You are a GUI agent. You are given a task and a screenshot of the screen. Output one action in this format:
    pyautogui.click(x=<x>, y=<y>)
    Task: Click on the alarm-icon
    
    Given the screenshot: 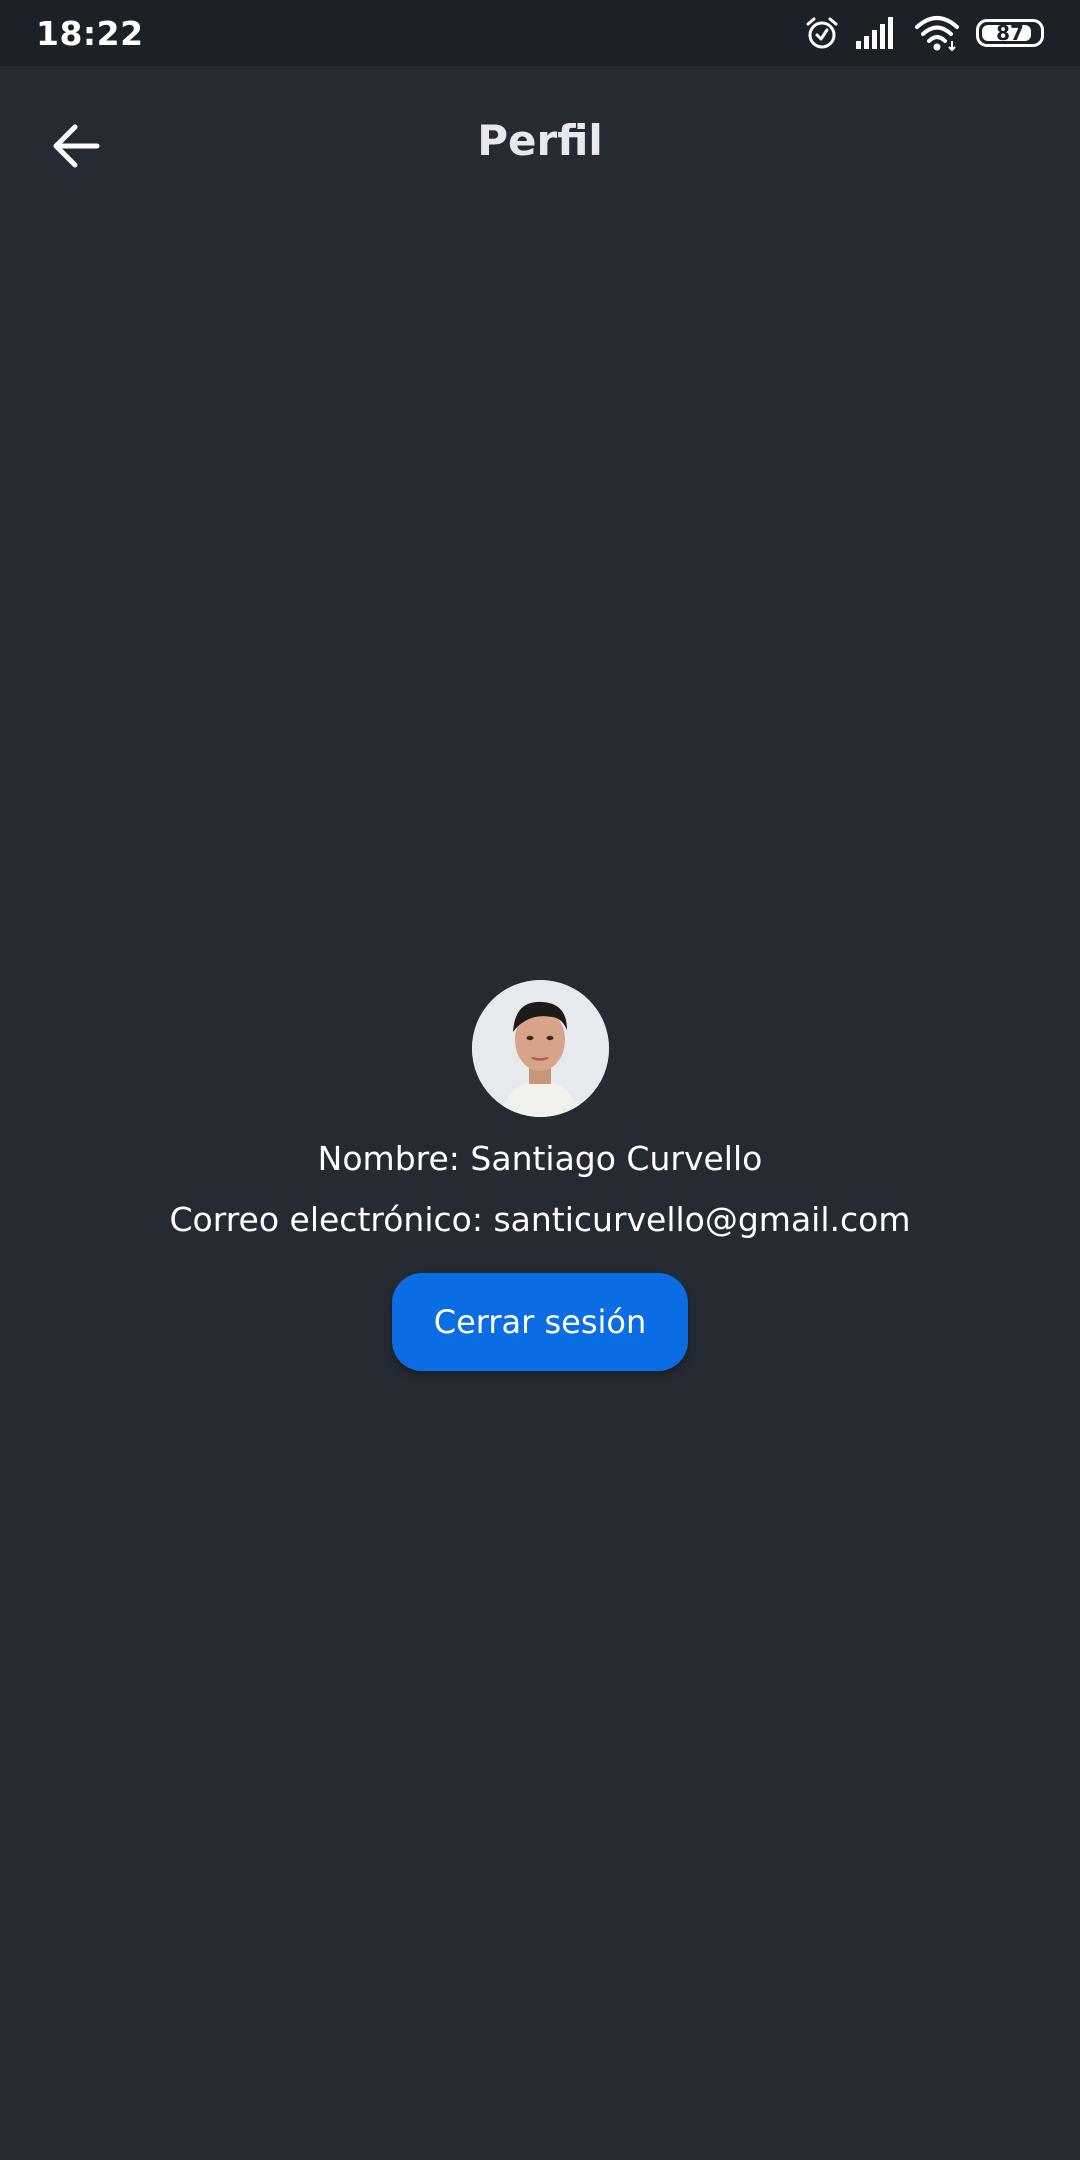 What is the action you would take?
    pyautogui.click(x=822, y=33)
    